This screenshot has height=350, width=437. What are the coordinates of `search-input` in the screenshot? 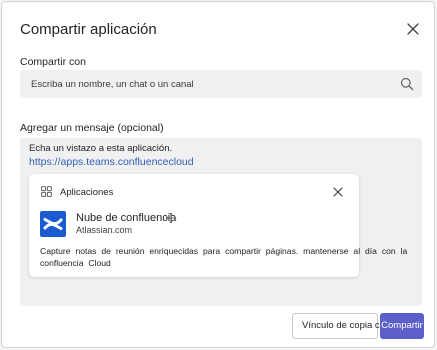 It's located at (205, 84).